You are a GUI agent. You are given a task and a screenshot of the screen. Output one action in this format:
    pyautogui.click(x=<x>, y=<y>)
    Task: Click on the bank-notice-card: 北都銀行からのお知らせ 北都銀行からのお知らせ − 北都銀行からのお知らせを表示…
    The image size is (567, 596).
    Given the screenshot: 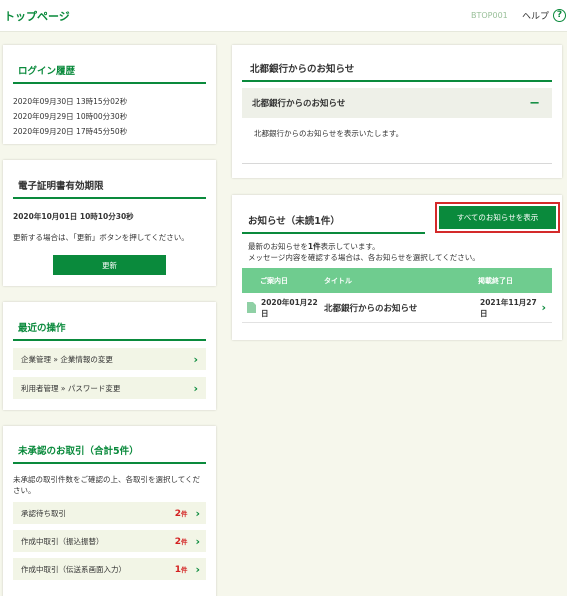 What is the action you would take?
    pyautogui.click(x=397, y=111)
    